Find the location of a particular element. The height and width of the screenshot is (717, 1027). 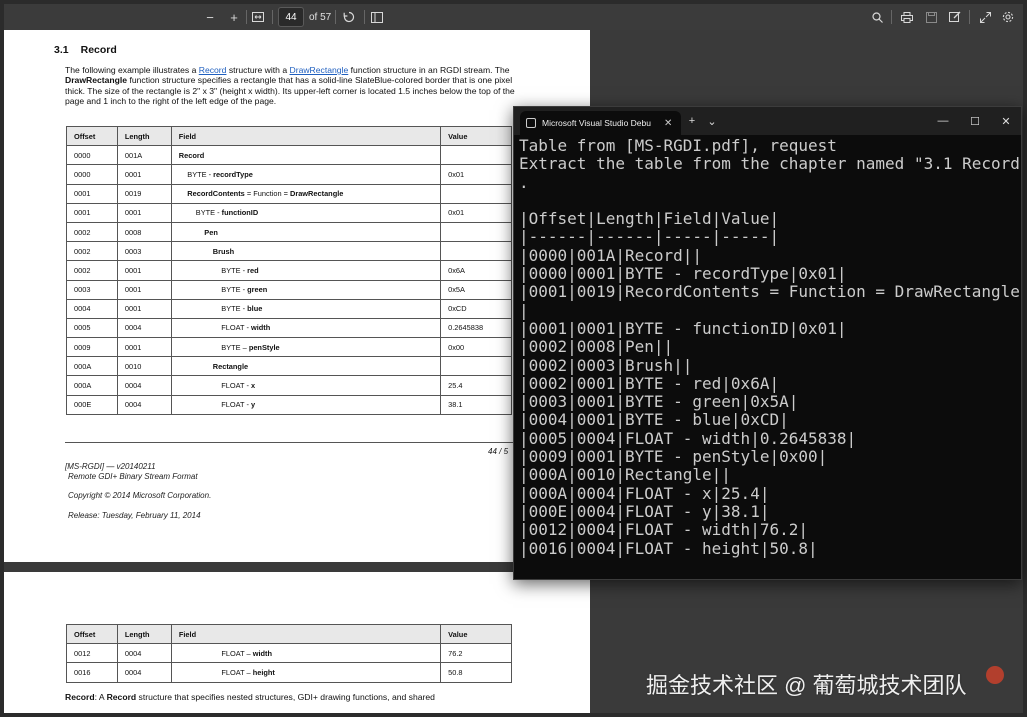

table-row: 000E 0004 FLOAT - y 38.1 is located at coordinates (289, 404).